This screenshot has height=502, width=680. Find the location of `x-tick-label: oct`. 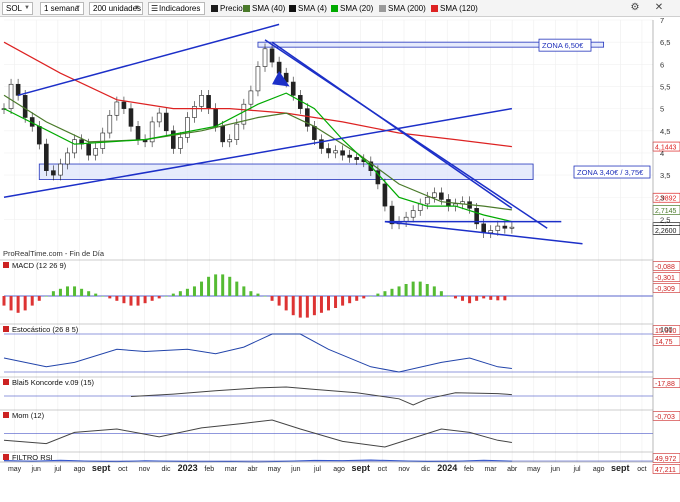

x-tick-label: oct is located at coordinates (641, 469).